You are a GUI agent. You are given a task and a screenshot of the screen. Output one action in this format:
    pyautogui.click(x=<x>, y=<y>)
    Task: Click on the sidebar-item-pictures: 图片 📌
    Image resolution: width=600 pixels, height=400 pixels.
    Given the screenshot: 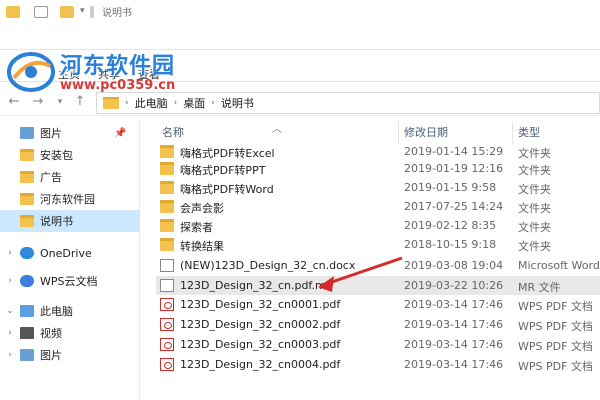 What is the action you would take?
    pyautogui.click(x=70, y=133)
    